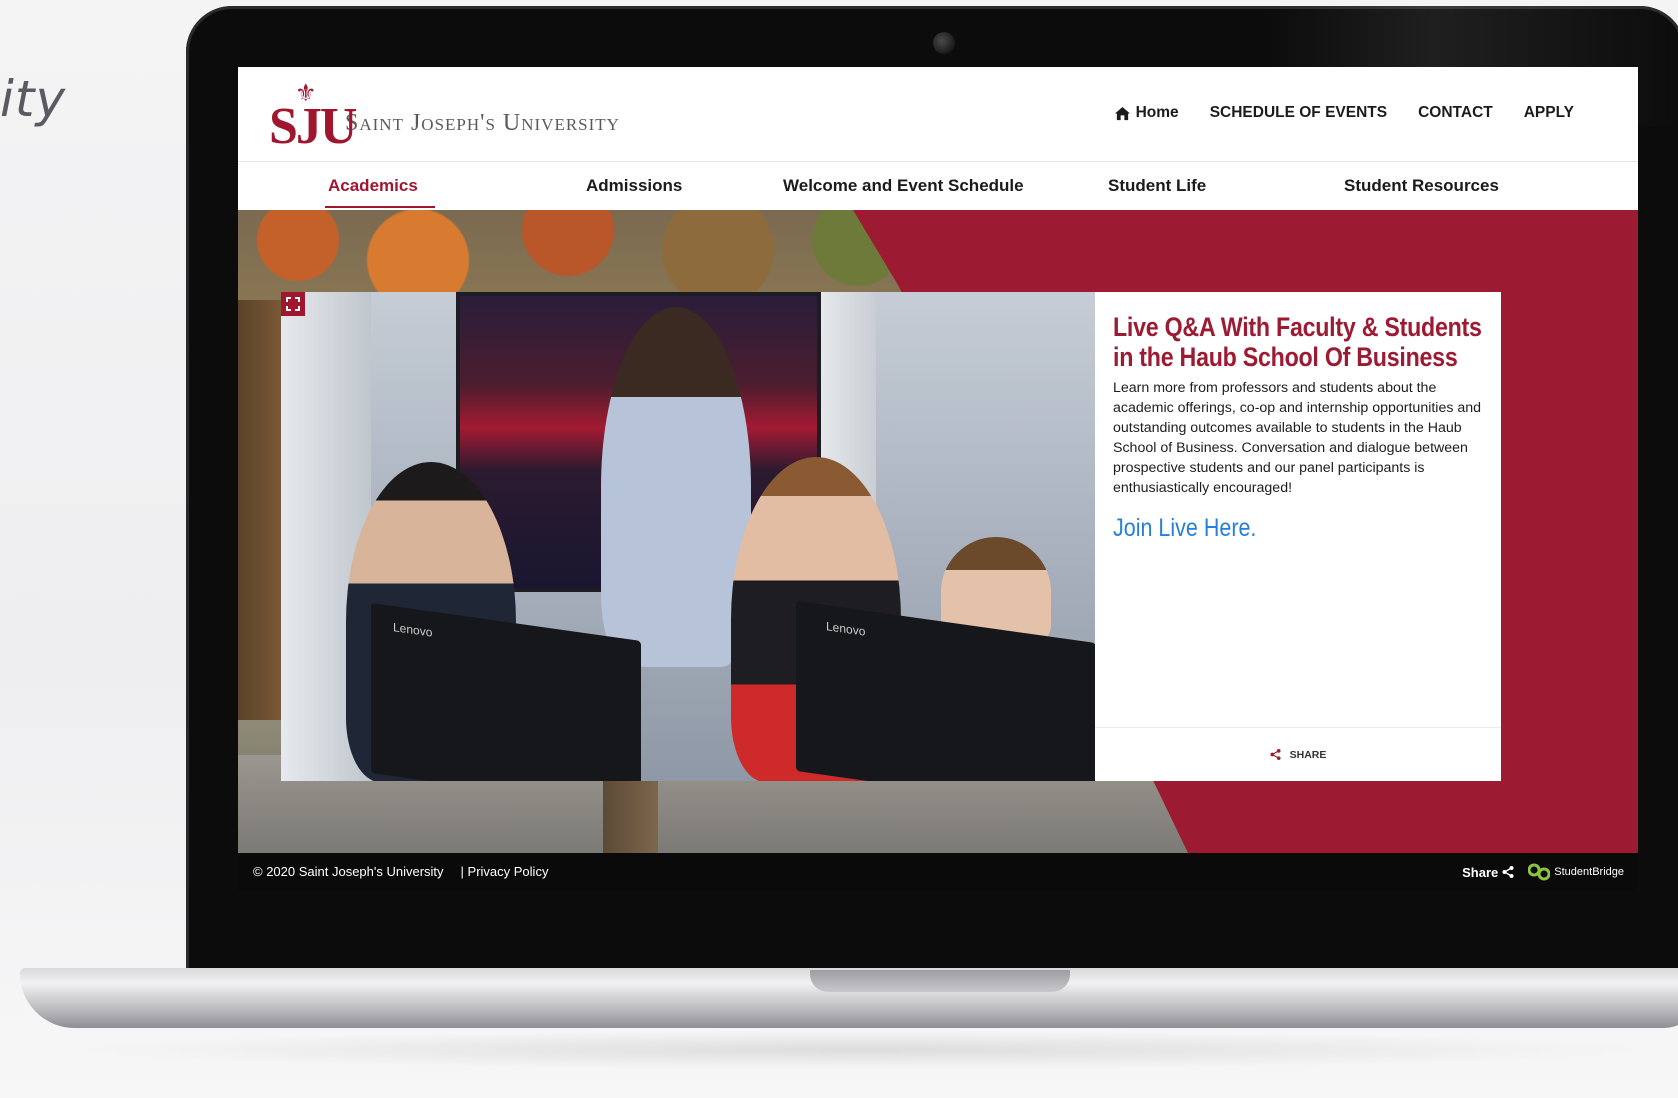 Image resolution: width=1678 pixels, height=1098 pixels. Describe the element at coordinates (676, 487) in the screenshot. I see `photo-person-standing` at that location.